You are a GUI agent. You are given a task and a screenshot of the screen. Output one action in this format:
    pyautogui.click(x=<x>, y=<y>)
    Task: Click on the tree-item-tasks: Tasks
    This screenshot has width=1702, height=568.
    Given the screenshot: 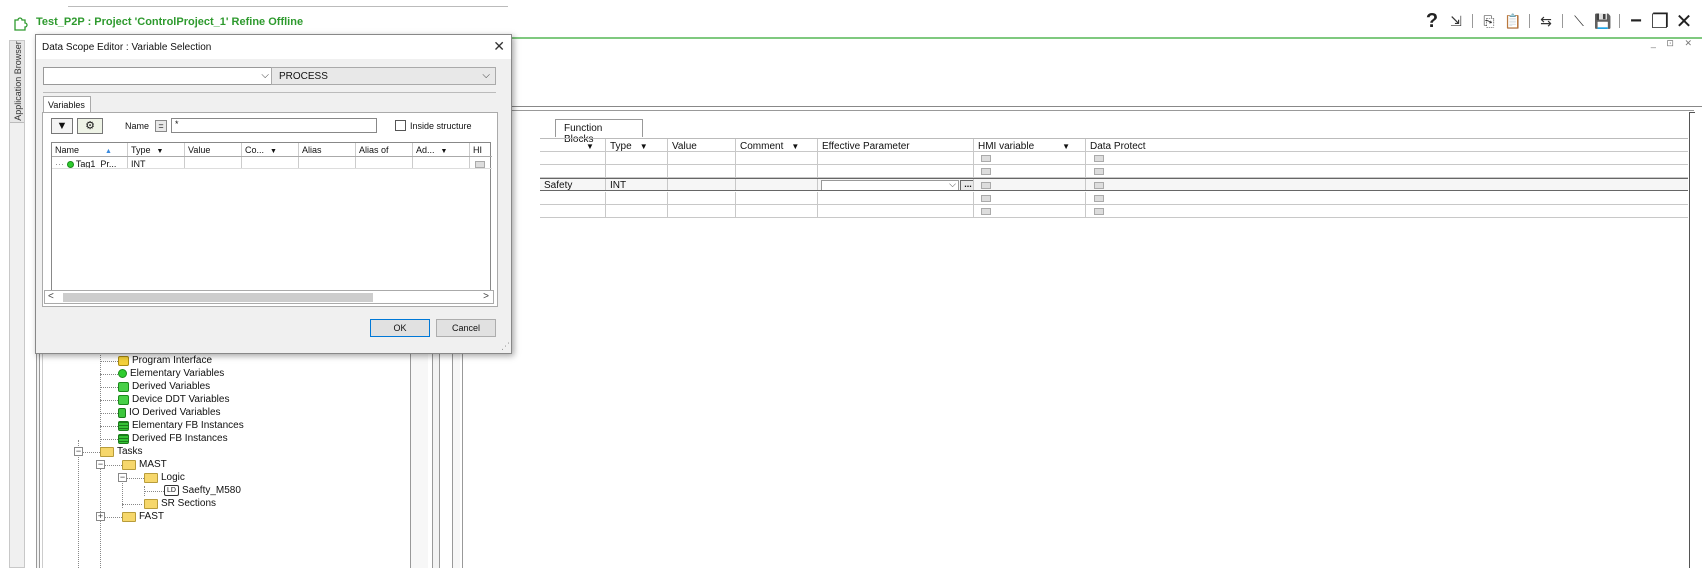 What is the action you would take?
    pyautogui.click(x=121, y=451)
    